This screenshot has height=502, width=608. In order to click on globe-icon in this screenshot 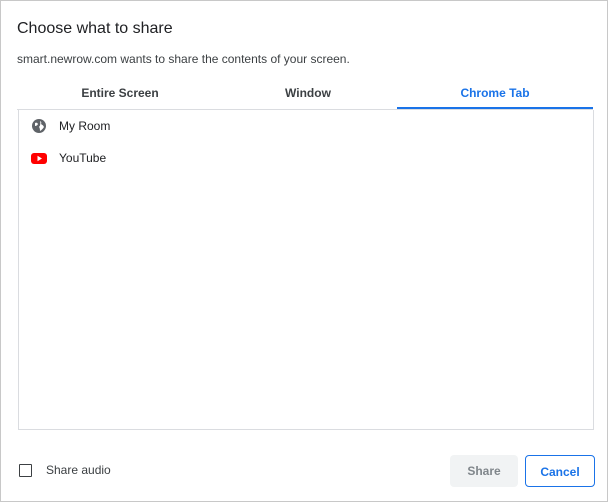, I will do `click(39, 126)`.